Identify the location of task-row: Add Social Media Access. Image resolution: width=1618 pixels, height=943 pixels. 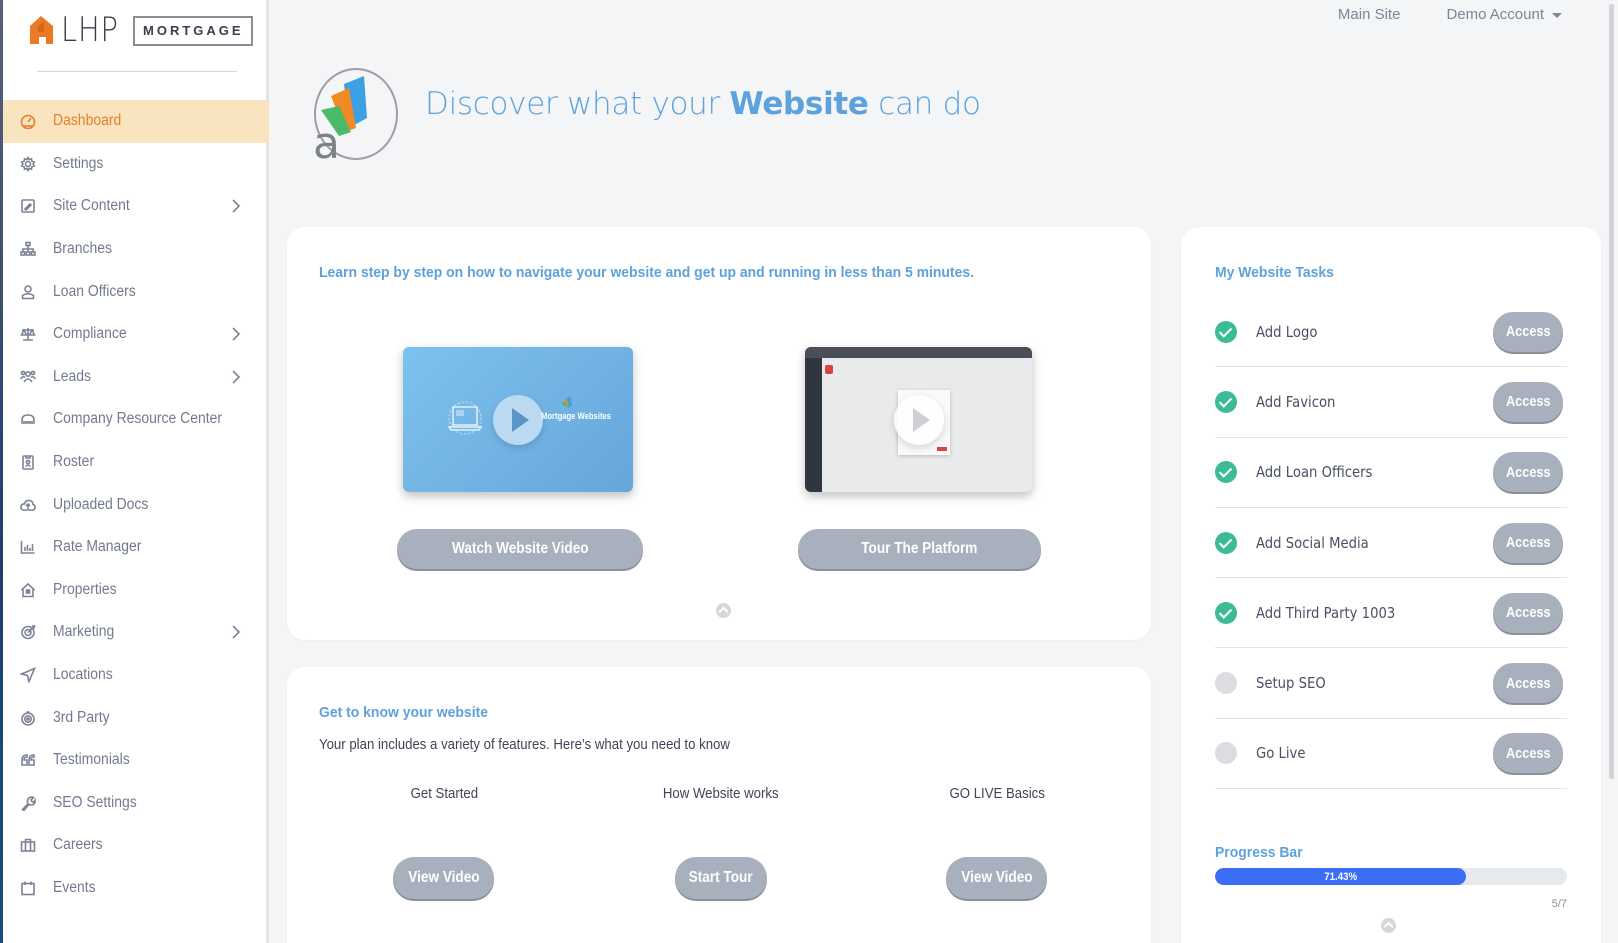
(1391, 543).